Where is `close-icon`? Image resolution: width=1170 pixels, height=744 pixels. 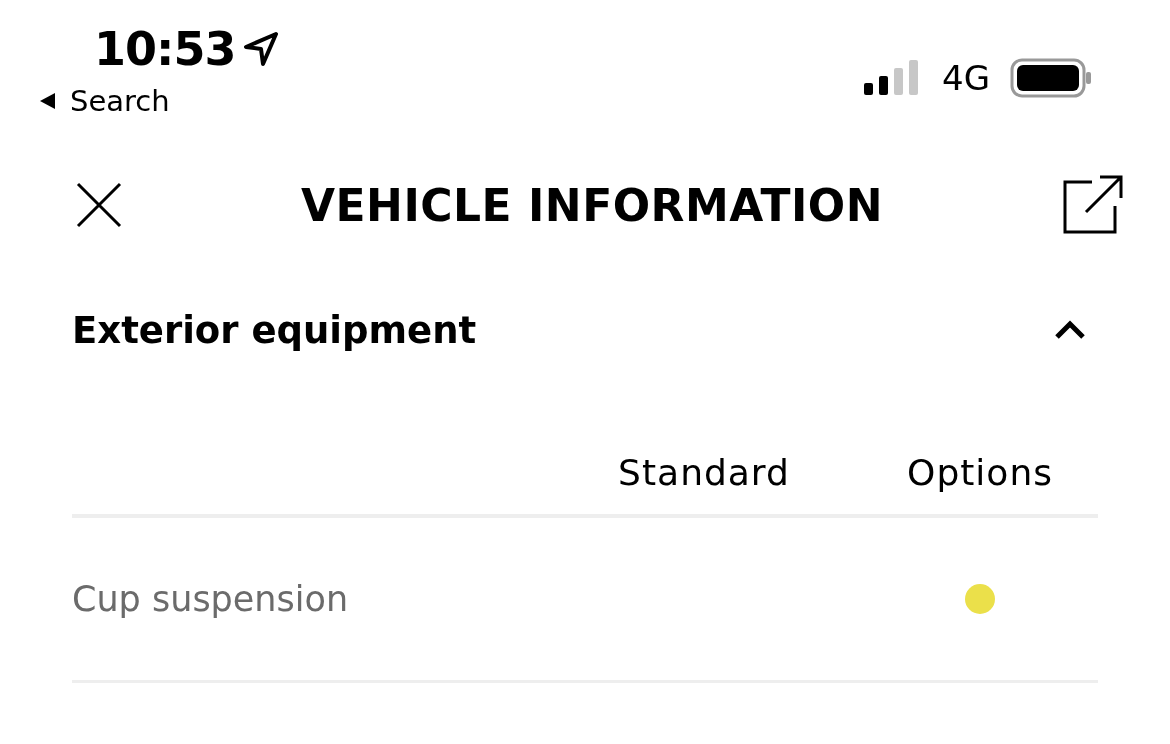 close-icon is located at coordinates (99, 205).